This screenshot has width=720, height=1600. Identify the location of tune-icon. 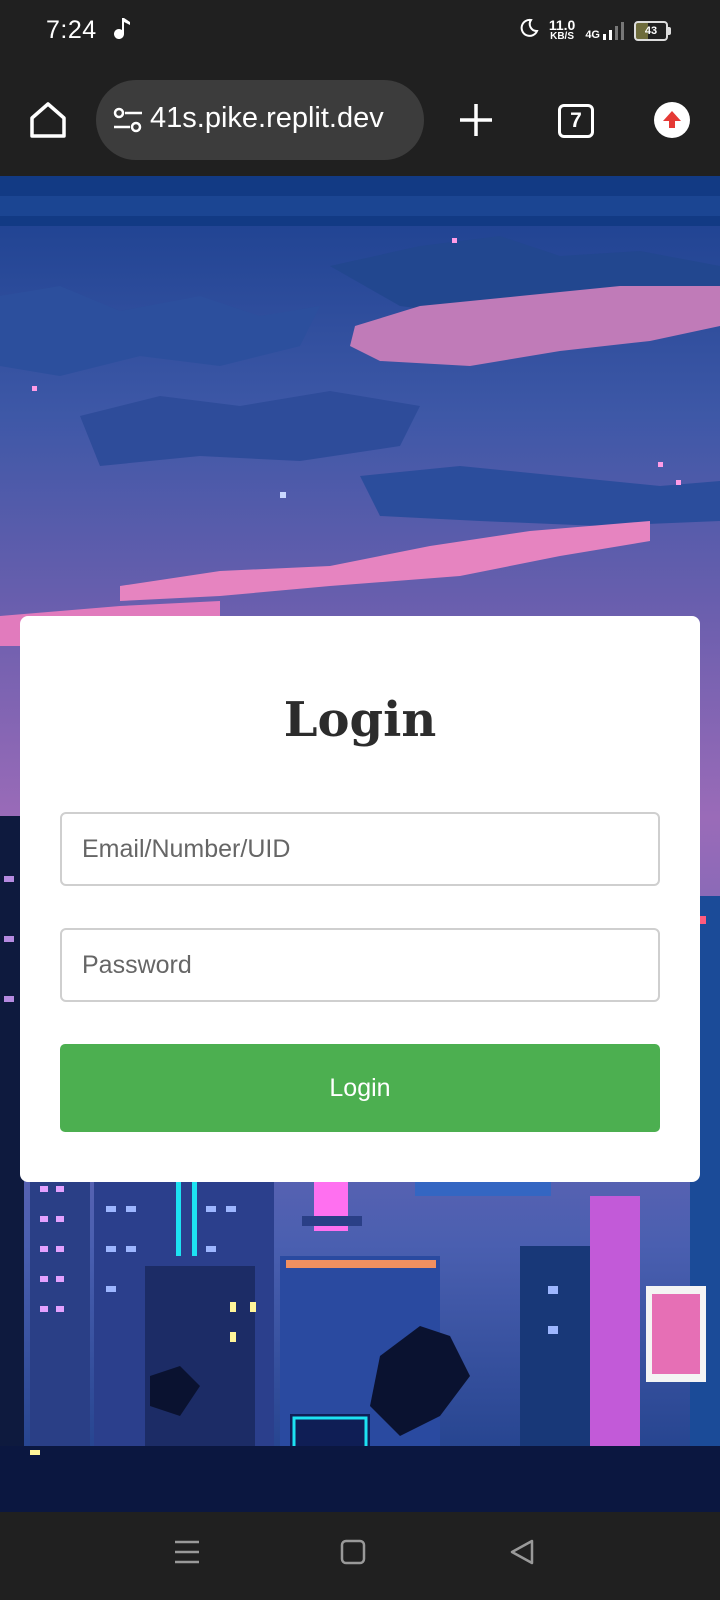
(128, 122).